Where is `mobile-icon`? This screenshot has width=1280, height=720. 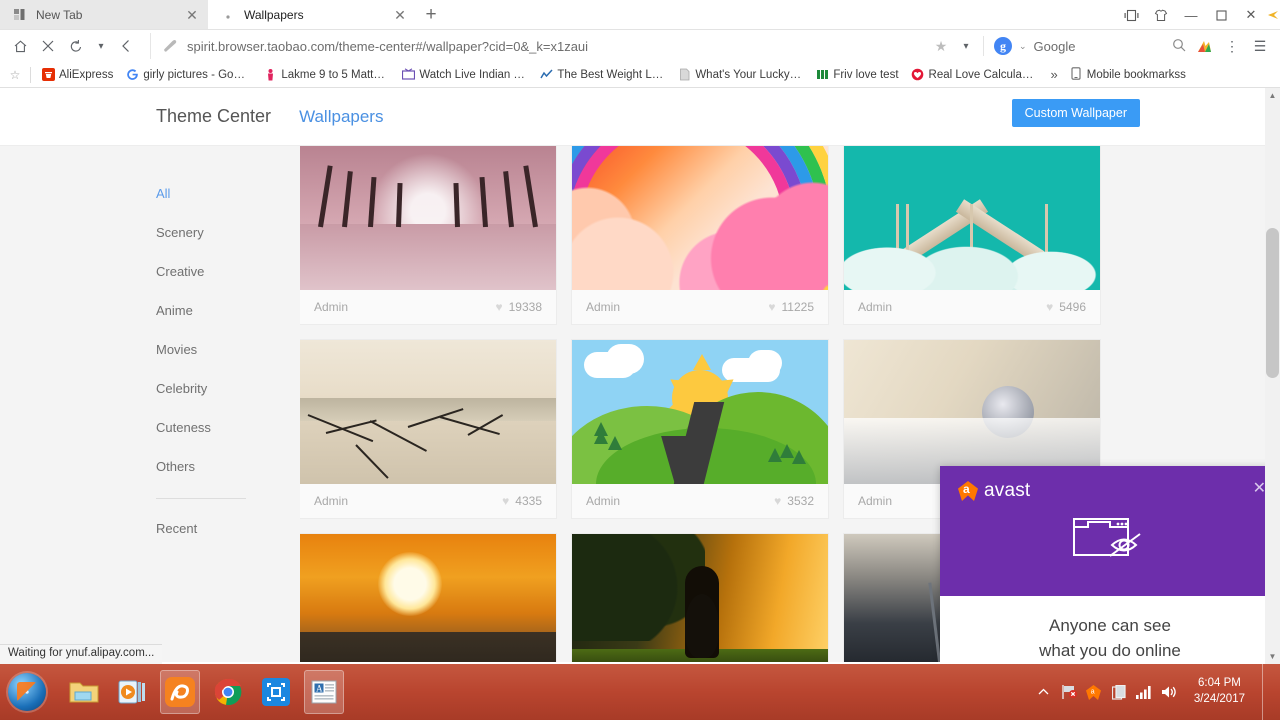 mobile-icon is located at coordinates (1076, 74).